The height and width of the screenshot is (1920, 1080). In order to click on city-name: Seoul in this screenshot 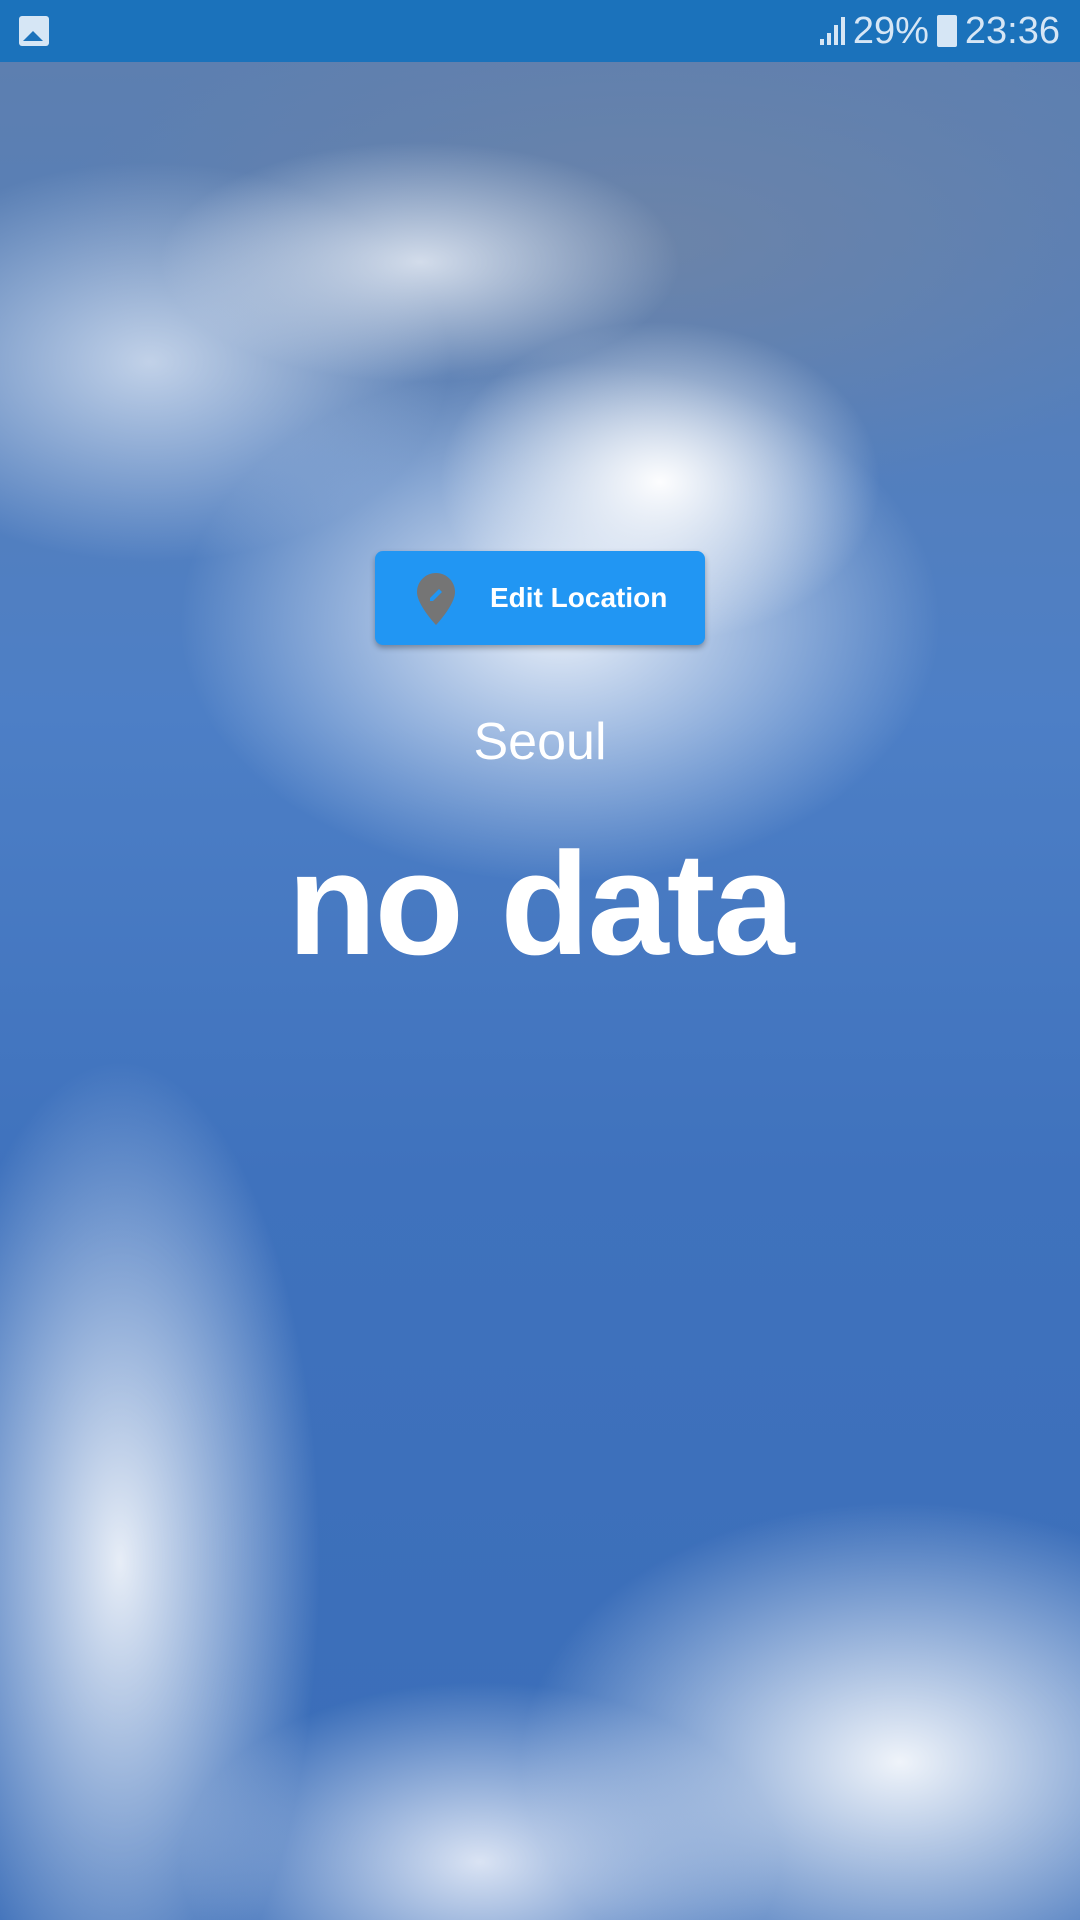, I will do `click(540, 742)`.